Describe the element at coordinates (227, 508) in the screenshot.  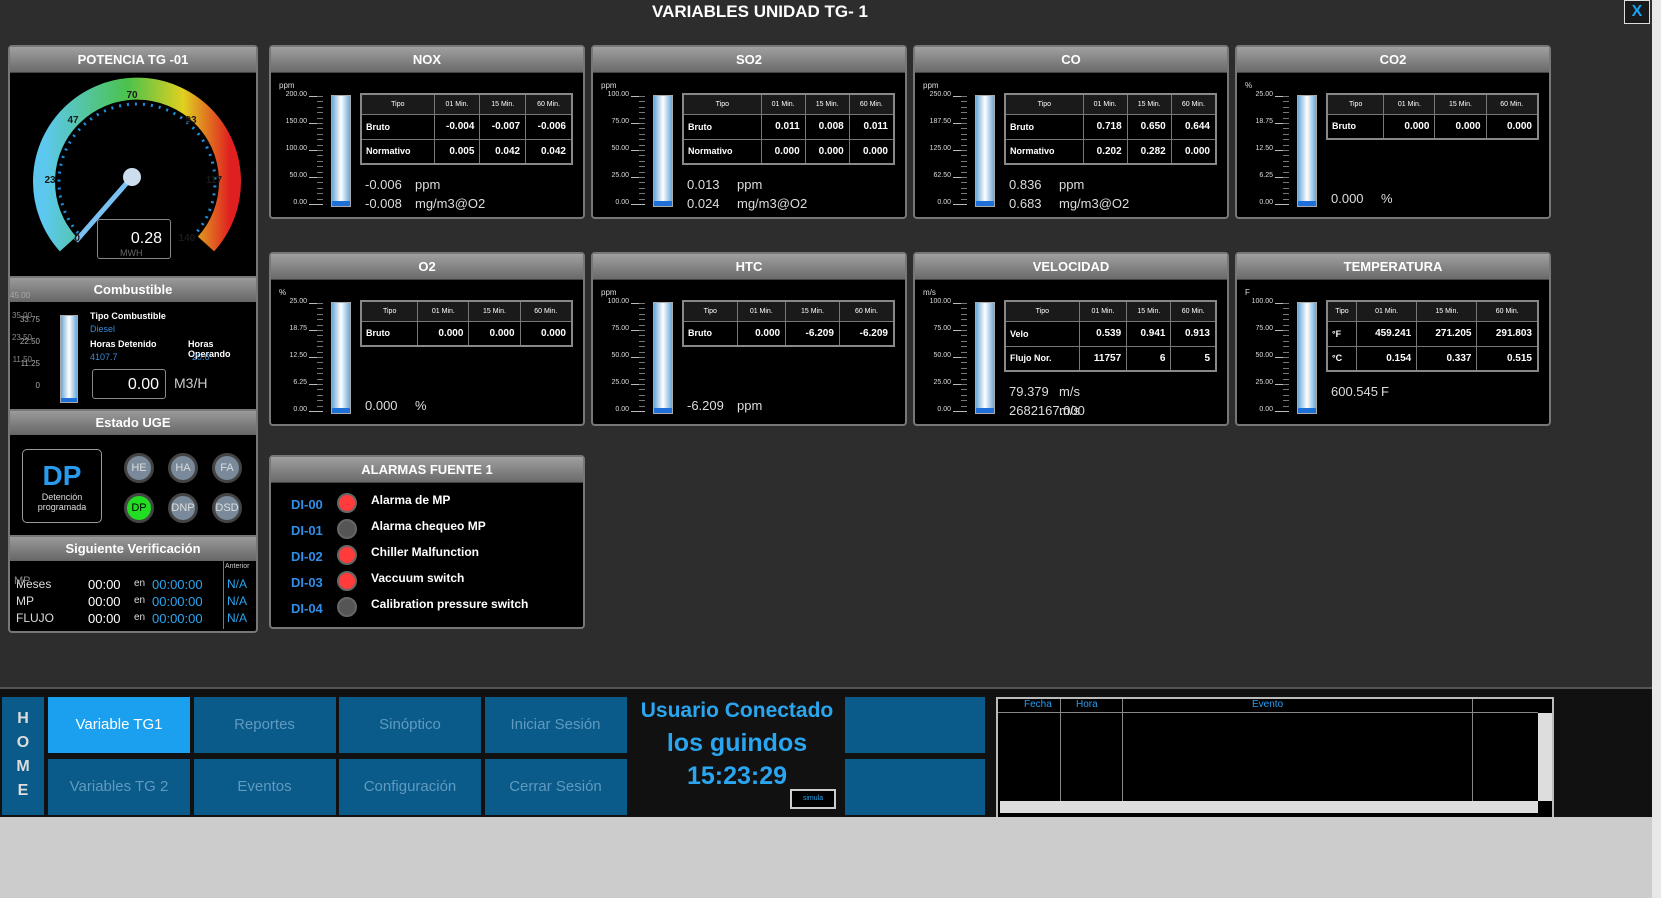
I see `estado-dsd-button: DSD` at that location.